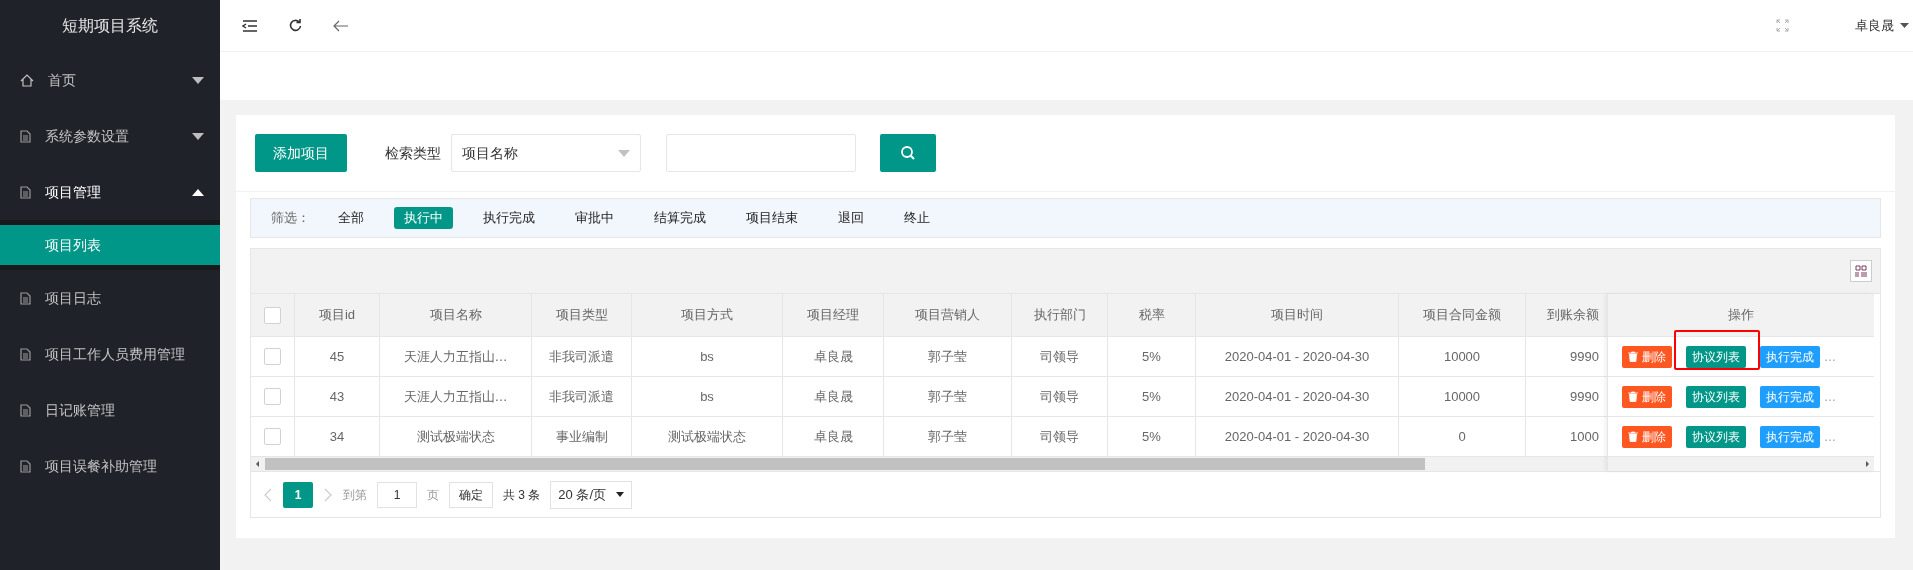 This screenshot has width=1913, height=570. I want to click on column-header: 项目名称, so click(455, 315).